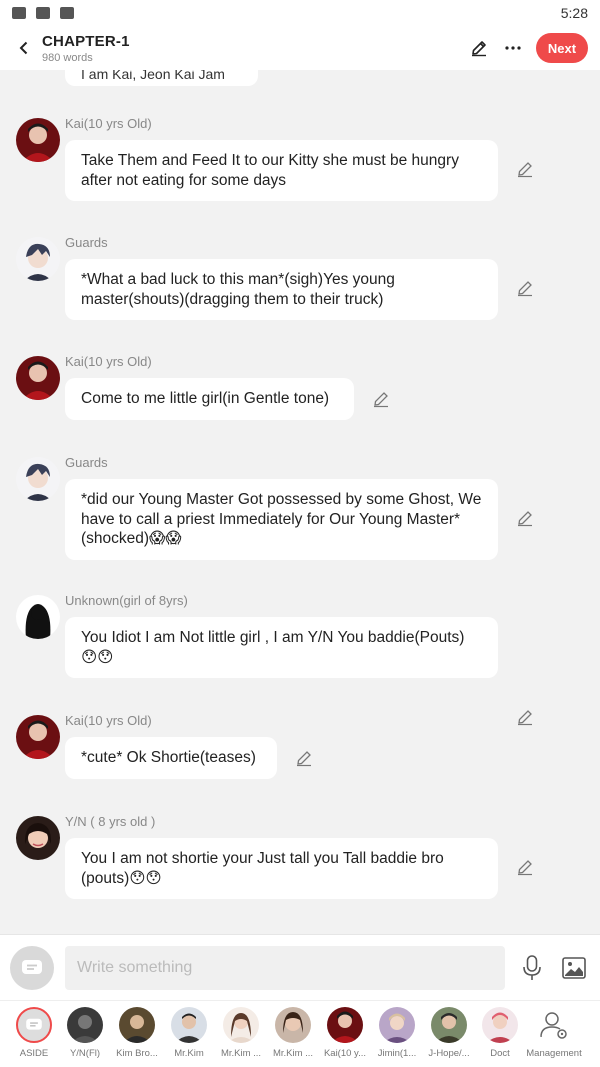  I want to click on speaker-name: Y/N ( 8 yrs old ), so click(110, 821).